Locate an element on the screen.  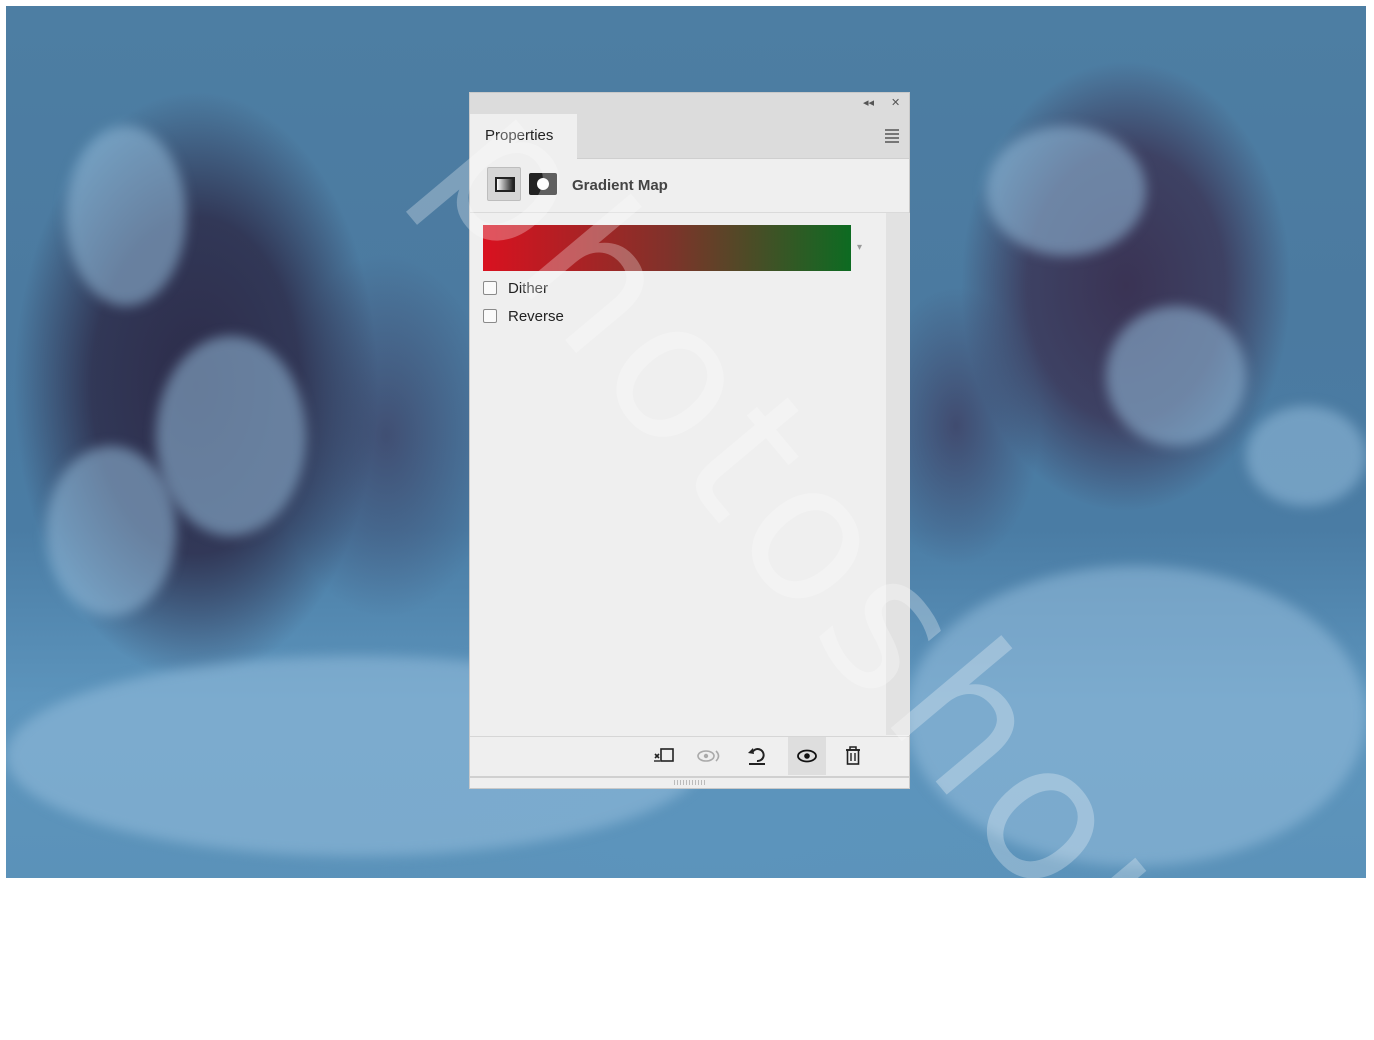
reset-icon is located at coordinates (756, 756).